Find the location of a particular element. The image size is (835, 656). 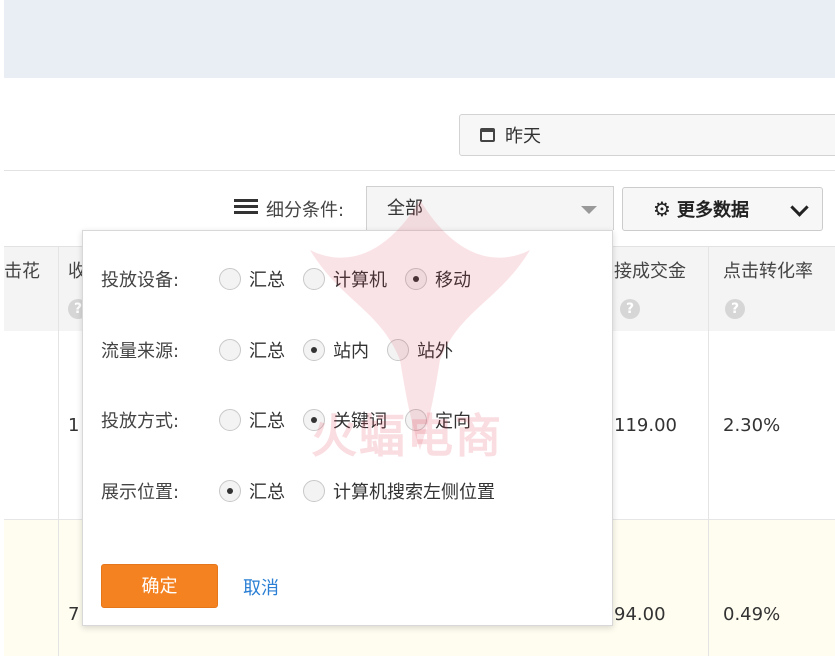

radio-option: 关键词 is located at coordinates (345, 420).